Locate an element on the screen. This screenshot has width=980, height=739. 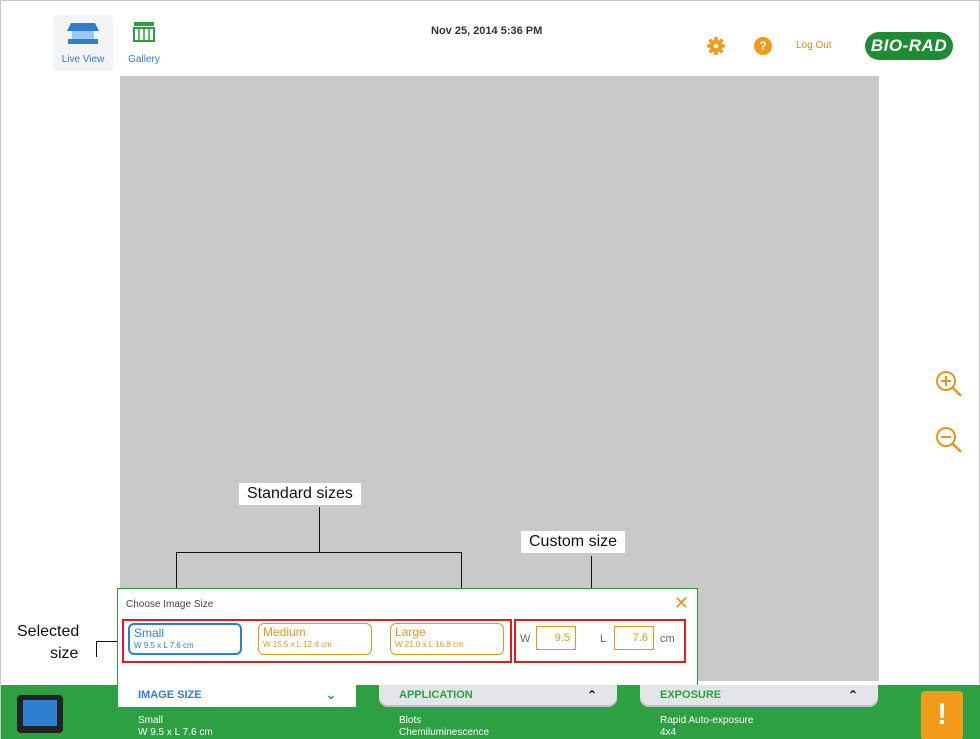
live-view-button: Live View is located at coordinates (83, 43).